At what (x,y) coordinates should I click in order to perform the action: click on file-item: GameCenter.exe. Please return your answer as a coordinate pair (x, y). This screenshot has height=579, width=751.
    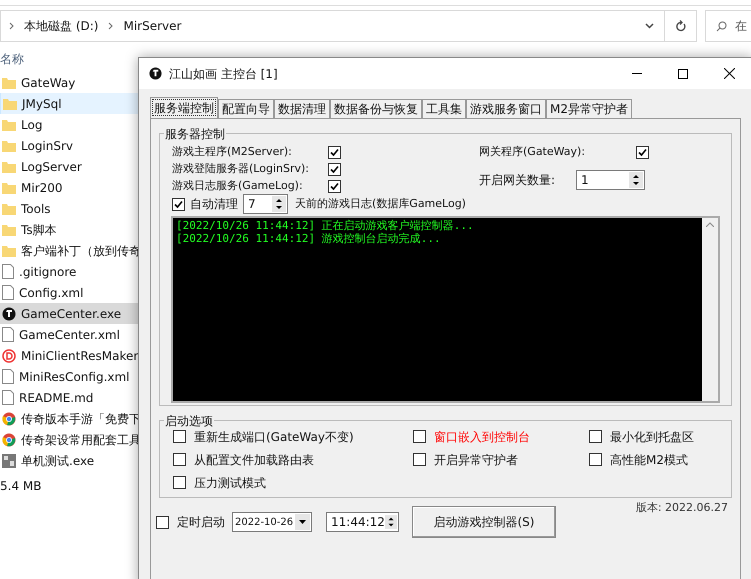
    Looking at the image, I should click on (70, 313).